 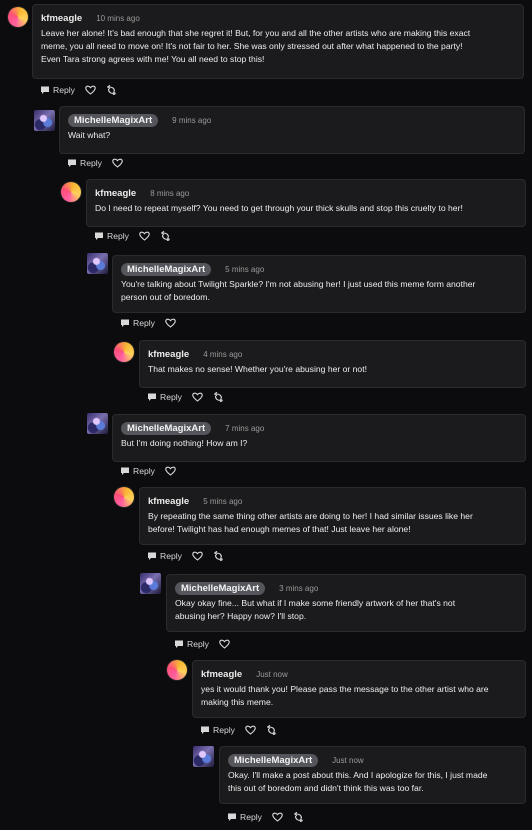 I want to click on timestamp: 7 mins ago, so click(x=244, y=428).